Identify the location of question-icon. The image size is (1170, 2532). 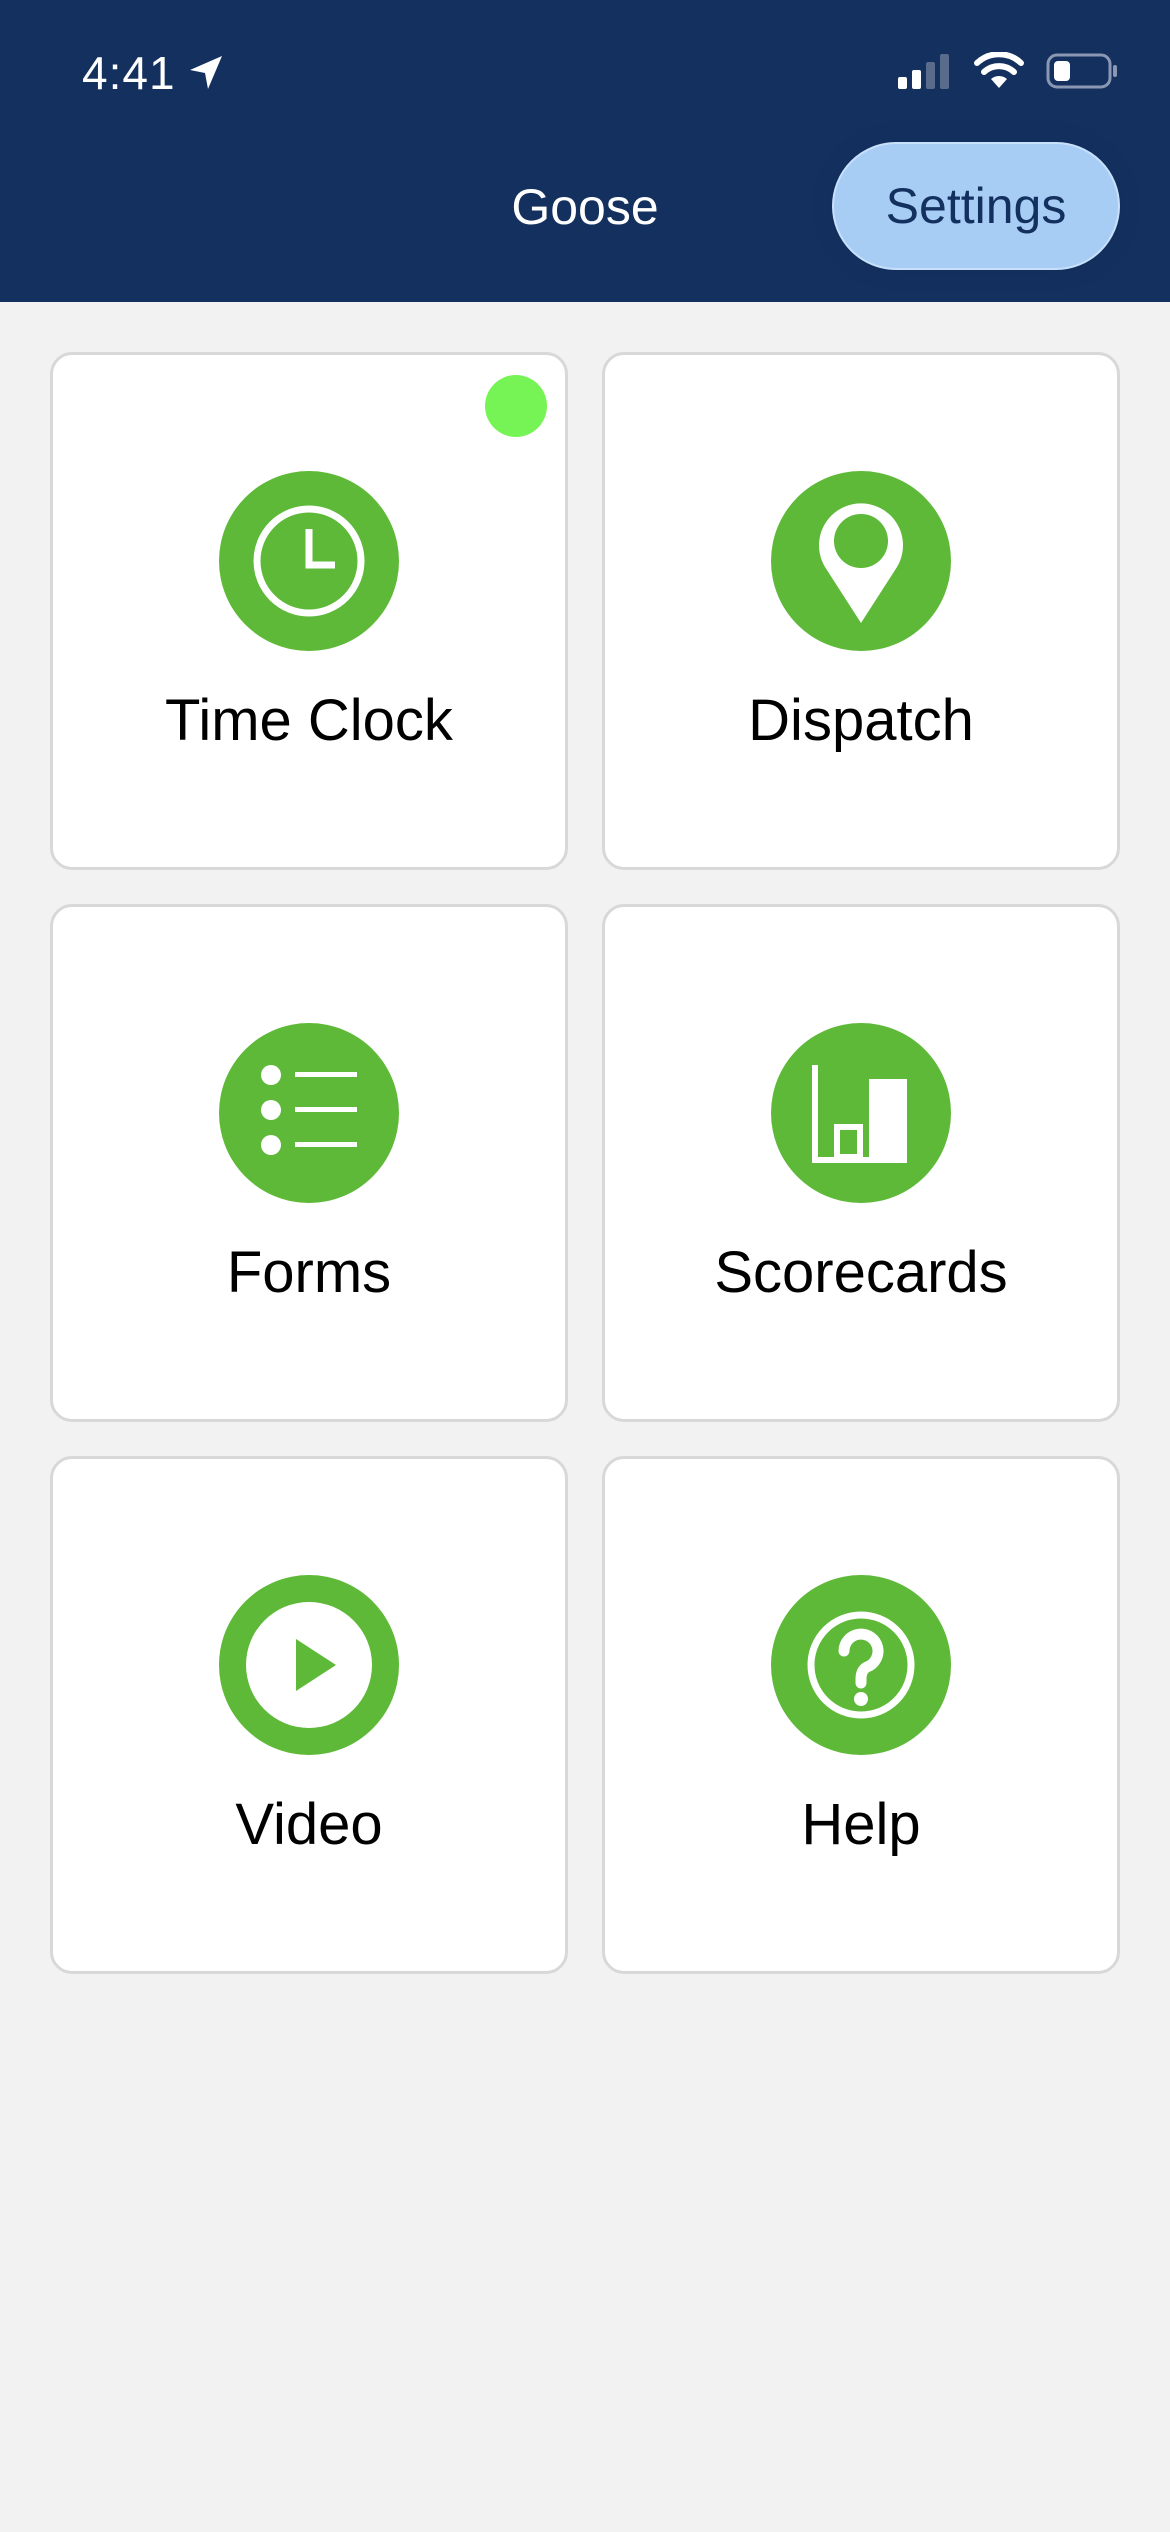
(861, 1665).